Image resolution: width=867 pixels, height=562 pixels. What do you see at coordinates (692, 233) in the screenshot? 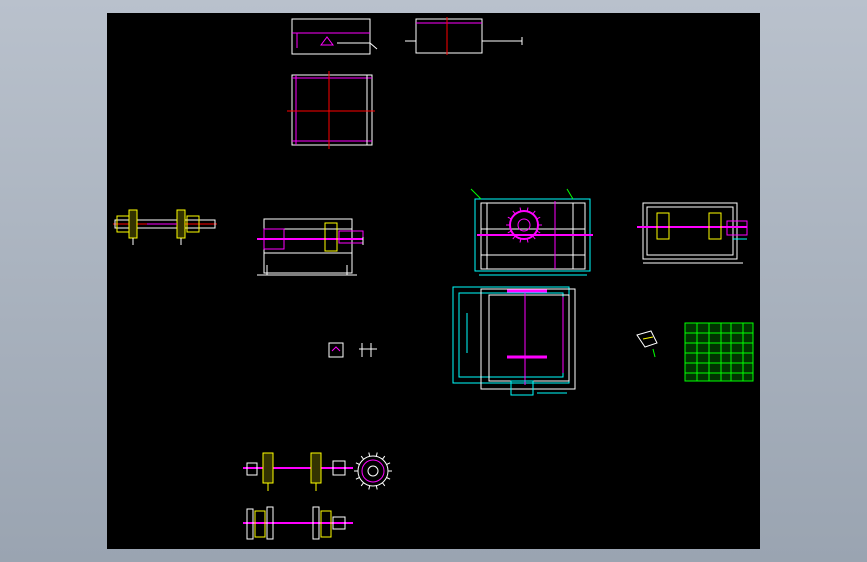
I see `side-view` at bounding box center [692, 233].